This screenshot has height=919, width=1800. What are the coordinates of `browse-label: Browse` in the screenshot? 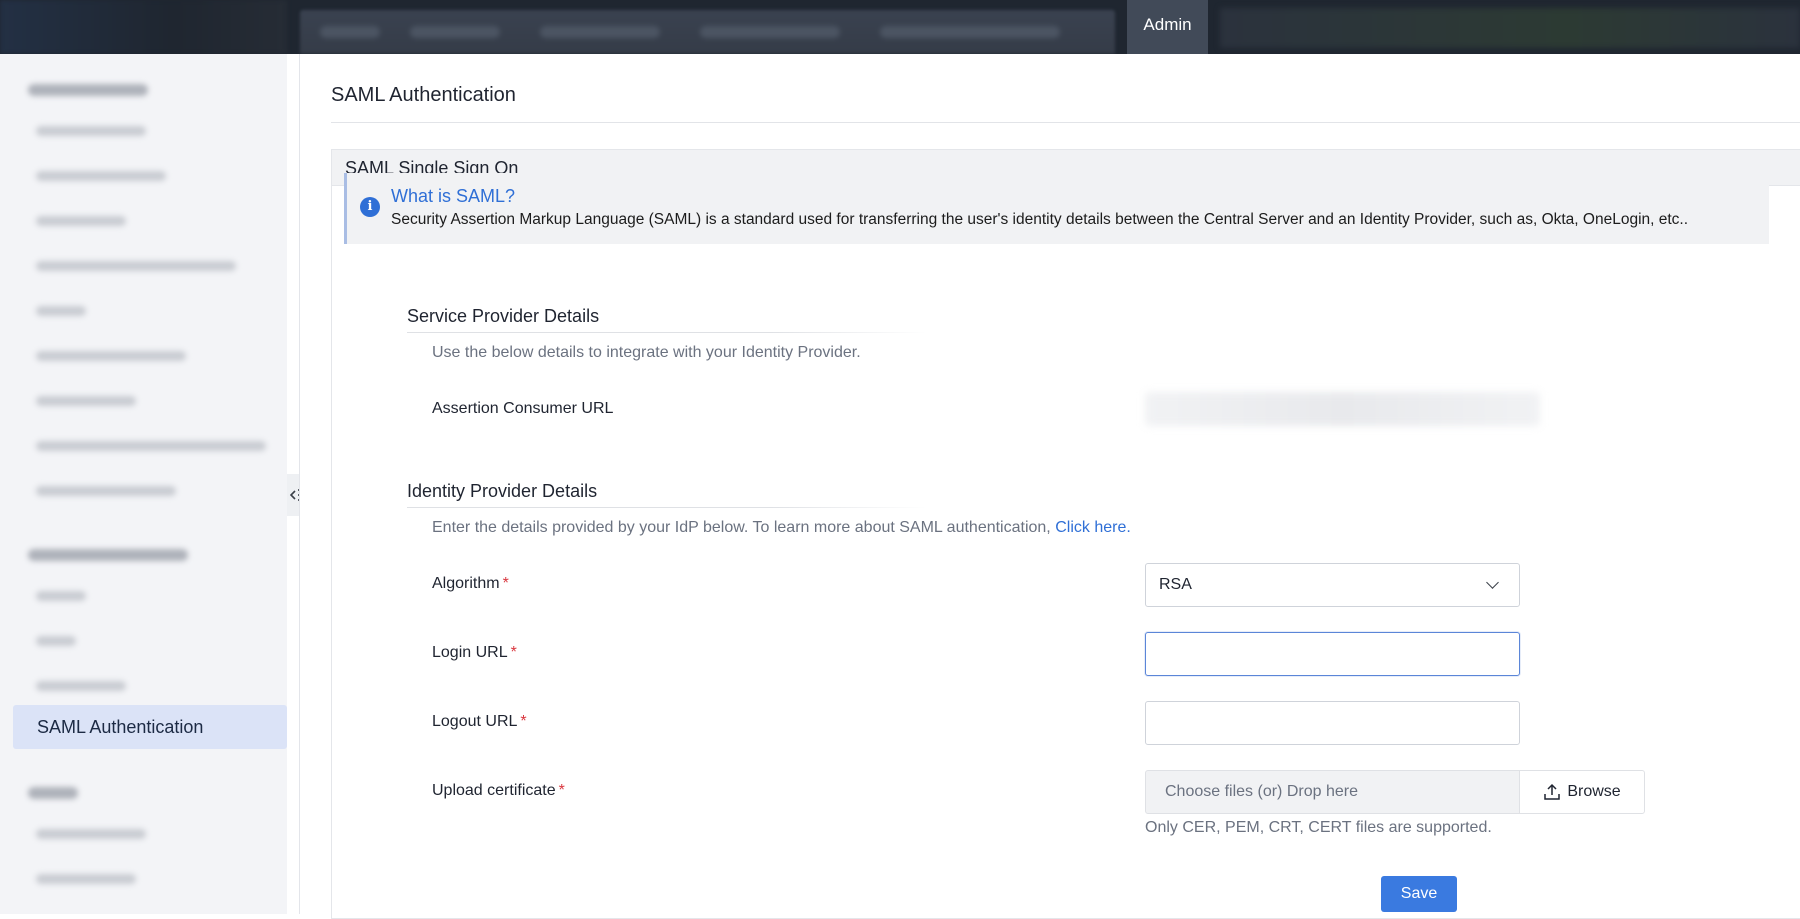 It's located at (1594, 791).